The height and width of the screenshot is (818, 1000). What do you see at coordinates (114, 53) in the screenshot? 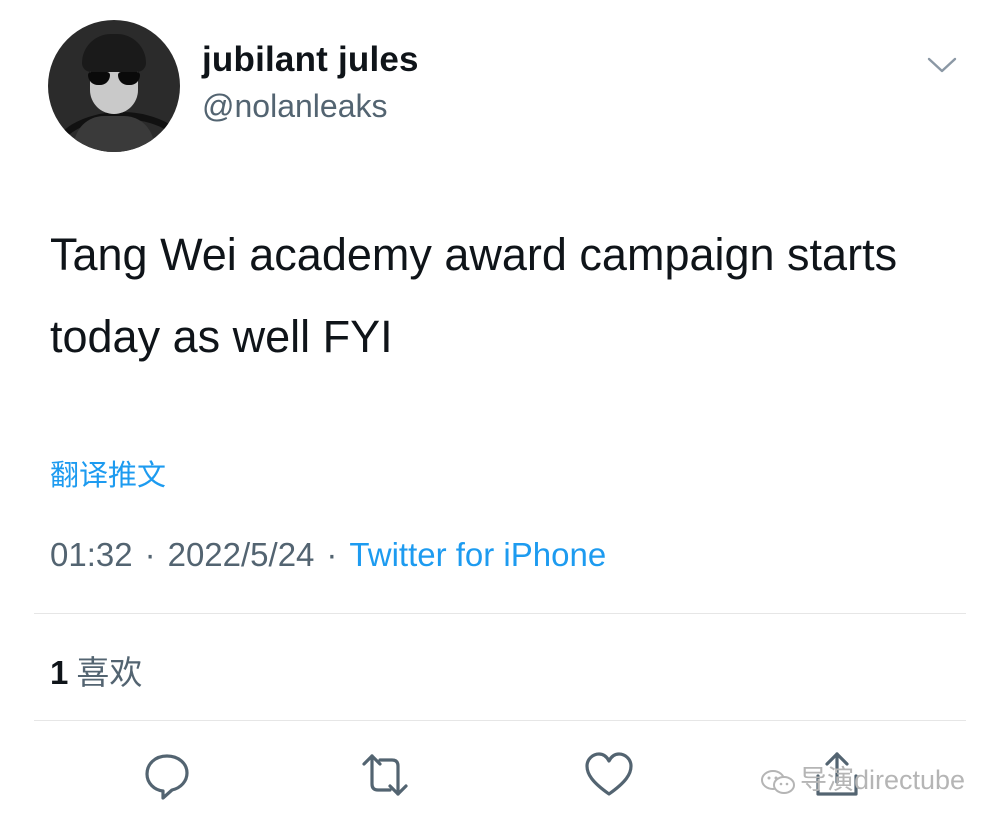
I see `avatar-hair` at bounding box center [114, 53].